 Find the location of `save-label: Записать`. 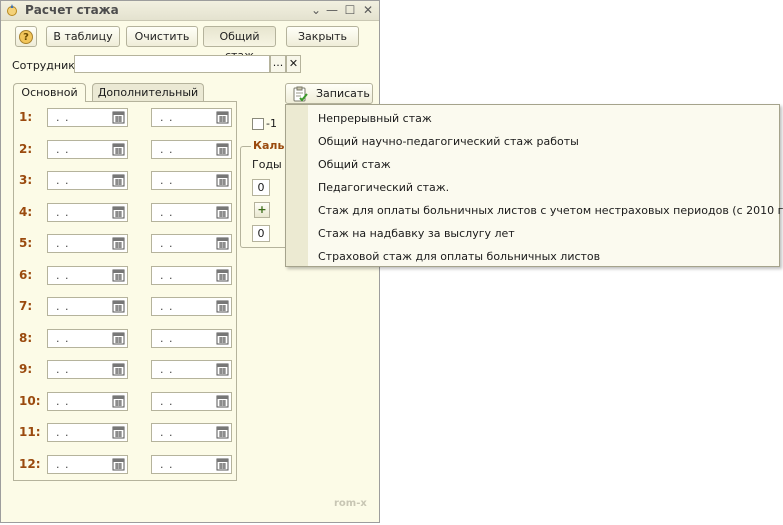

save-label: Записать is located at coordinates (343, 93).